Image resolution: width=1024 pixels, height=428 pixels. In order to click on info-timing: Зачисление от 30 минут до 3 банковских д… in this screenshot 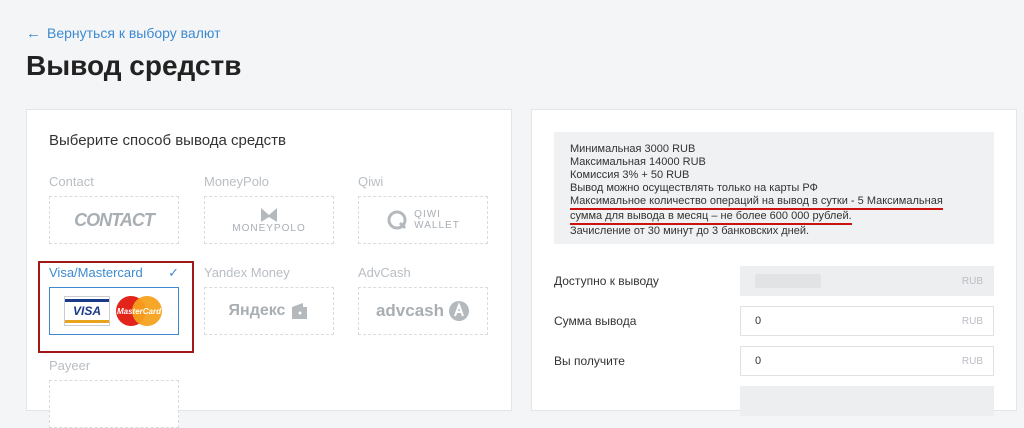, I will do `click(690, 231)`.